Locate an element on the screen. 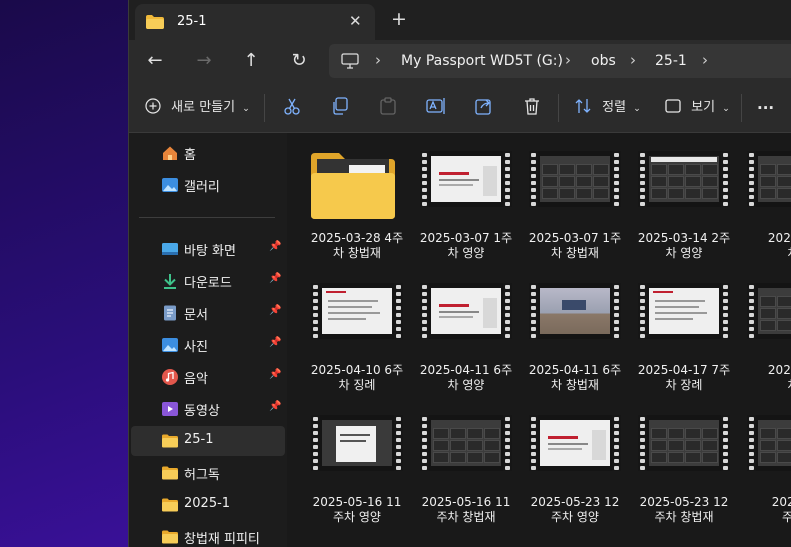 Image resolution: width=791 pixels, height=547 pixels. file-name-line-2: 주차 창법재 is located at coordinates (684, 517).